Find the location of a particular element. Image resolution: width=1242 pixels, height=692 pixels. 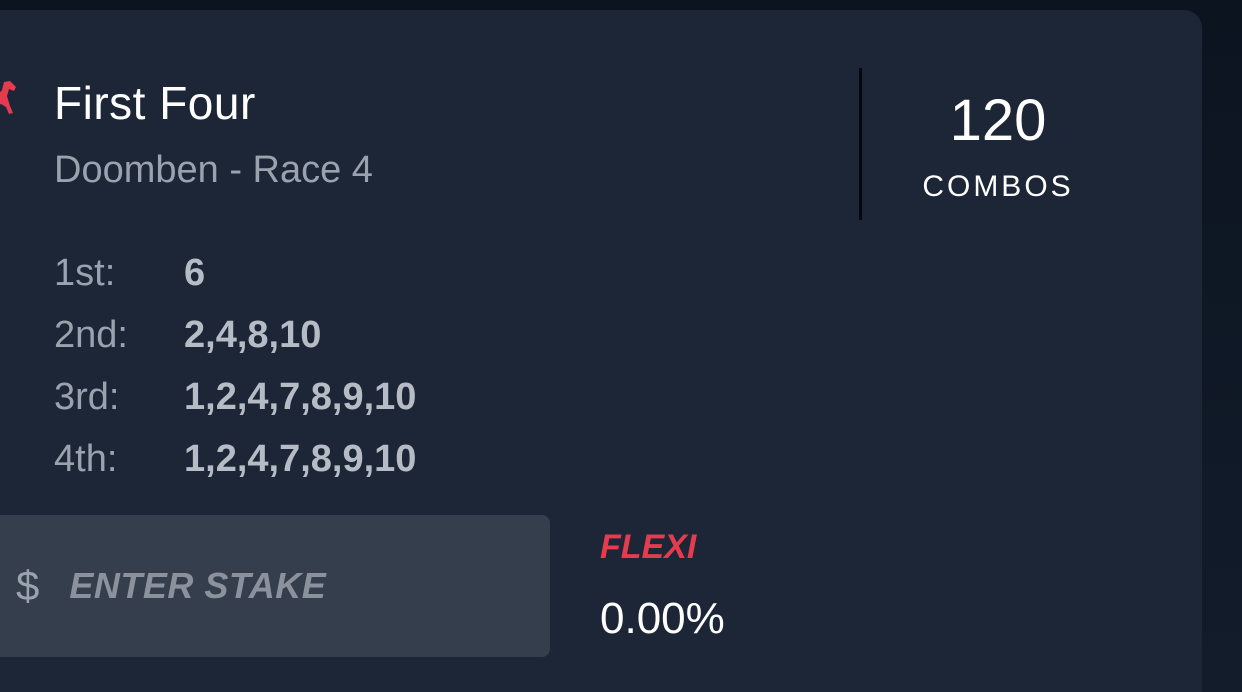

leg-label: 3rd: is located at coordinates (87, 396).